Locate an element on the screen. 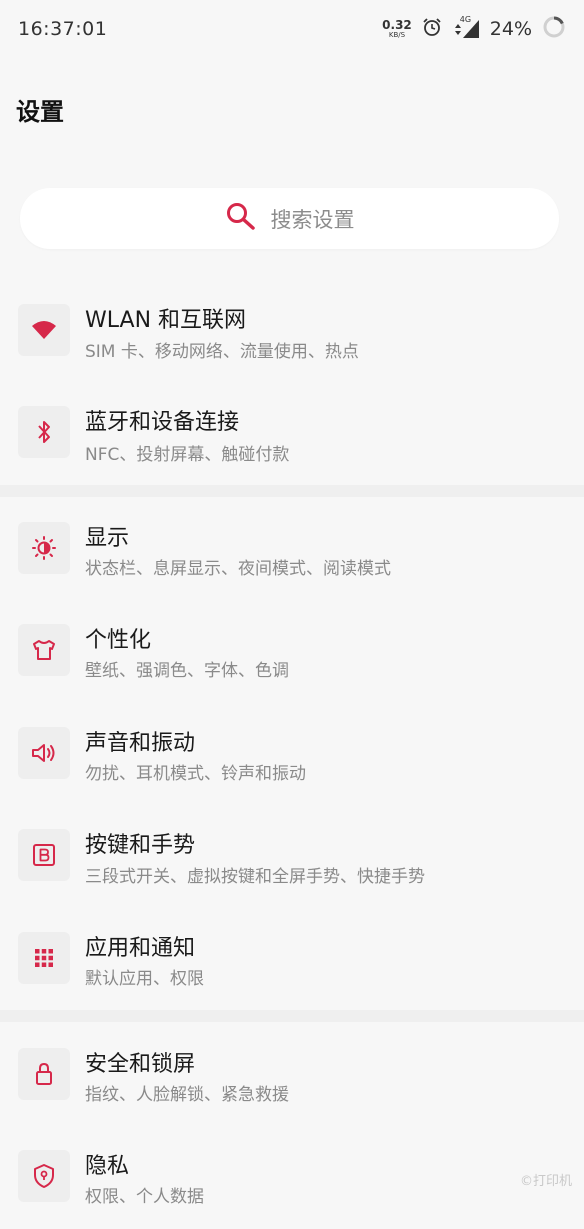 This screenshot has height=1229, width=584. item-subtitle: NFC、投射屏幕、触碰付款 is located at coordinates (187, 455).